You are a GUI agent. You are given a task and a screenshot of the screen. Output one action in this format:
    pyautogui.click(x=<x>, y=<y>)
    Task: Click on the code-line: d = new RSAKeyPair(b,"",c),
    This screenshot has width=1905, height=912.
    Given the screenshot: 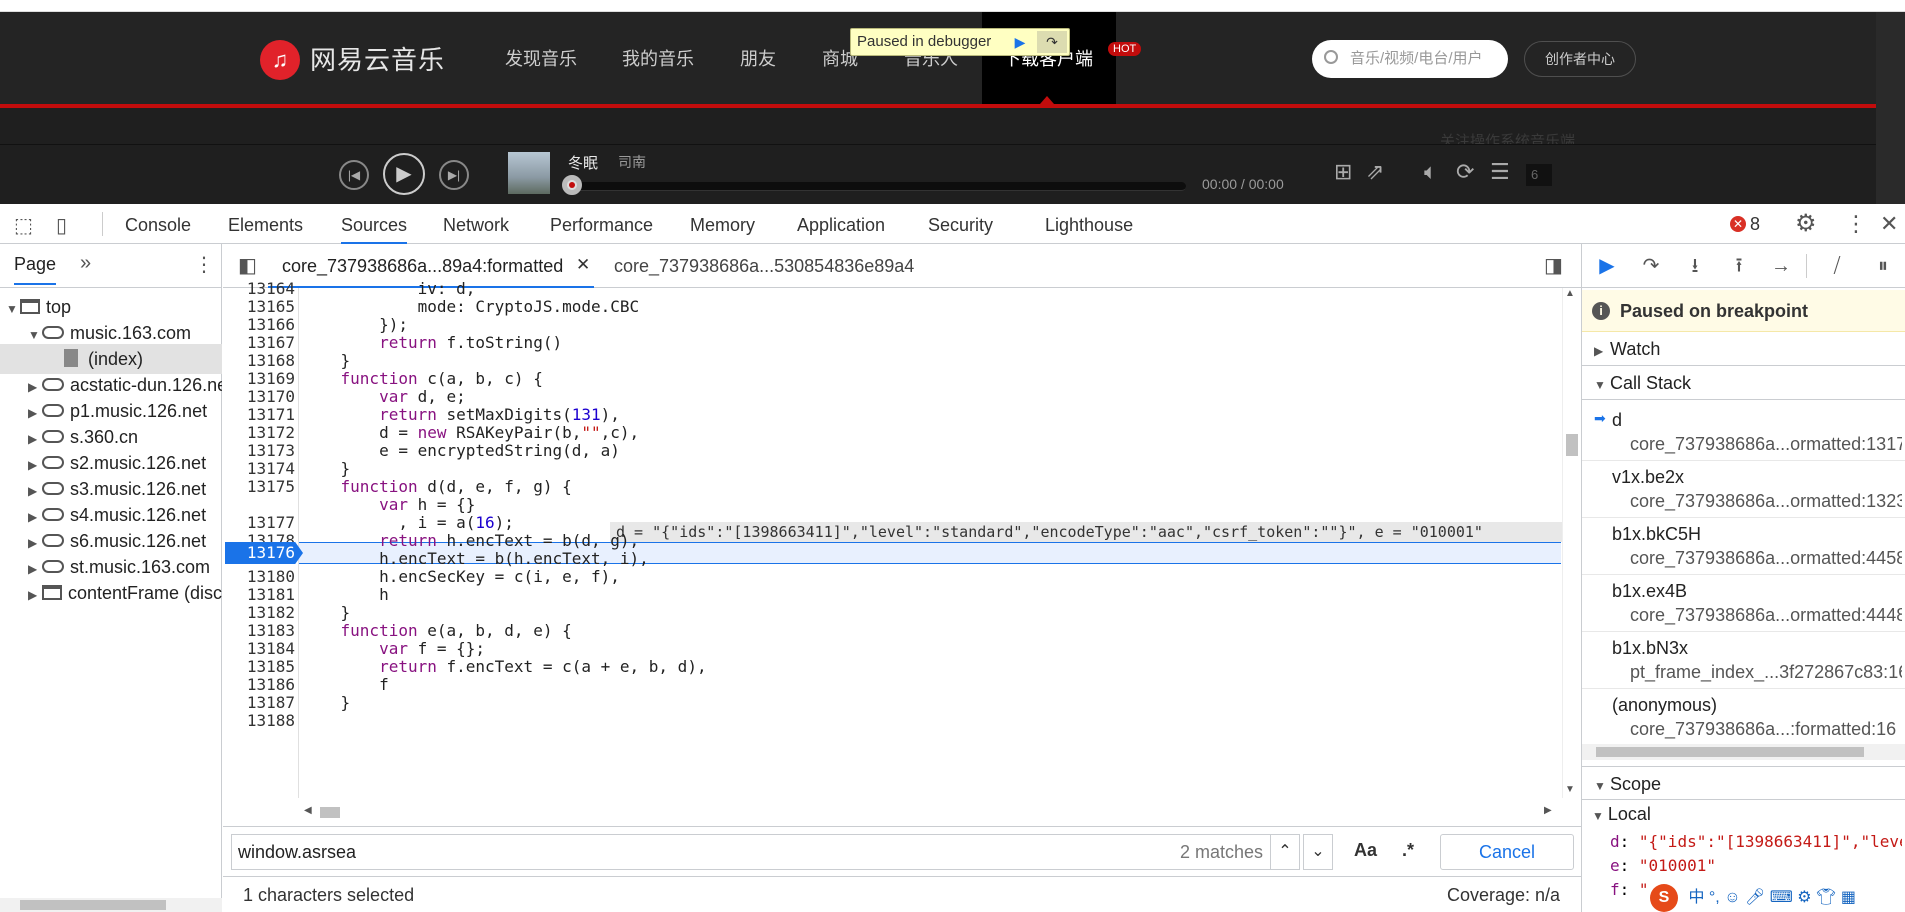 What is the action you would take?
    pyautogui.click(x=932, y=433)
    